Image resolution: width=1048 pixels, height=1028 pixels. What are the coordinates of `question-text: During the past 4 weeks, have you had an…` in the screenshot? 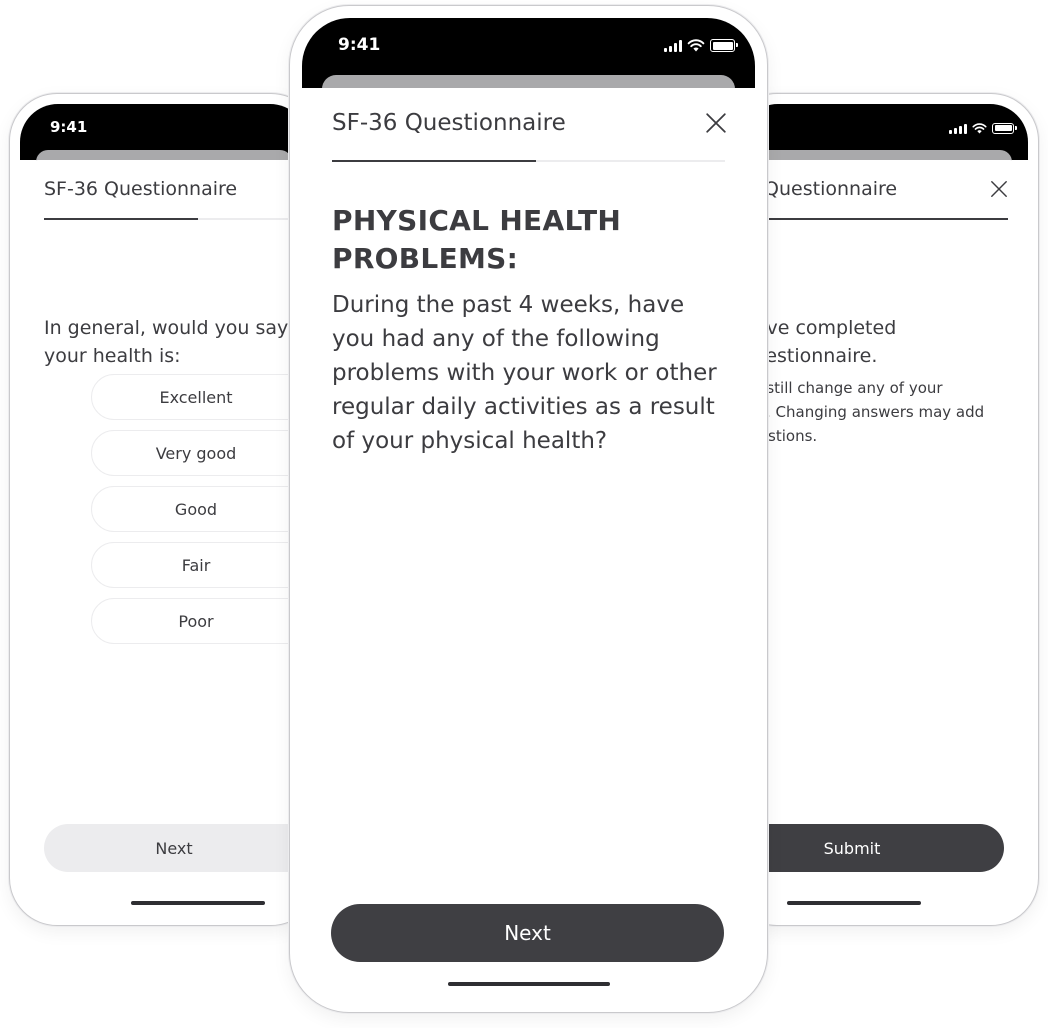 It's located at (524, 373).